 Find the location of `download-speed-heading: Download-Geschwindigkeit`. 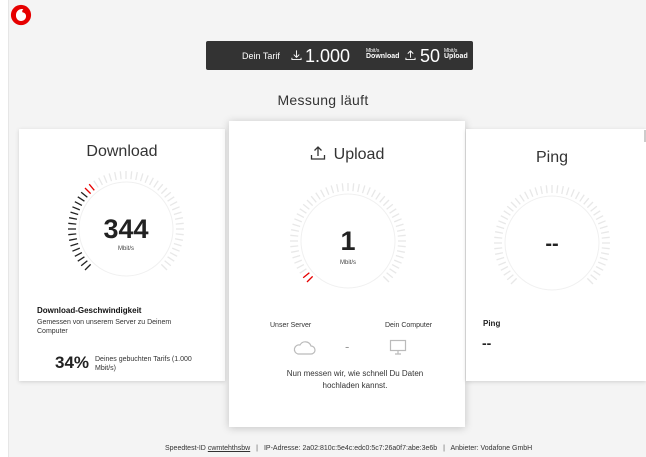

download-speed-heading: Download-Geschwindigkeit is located at coordinates (89, 310).